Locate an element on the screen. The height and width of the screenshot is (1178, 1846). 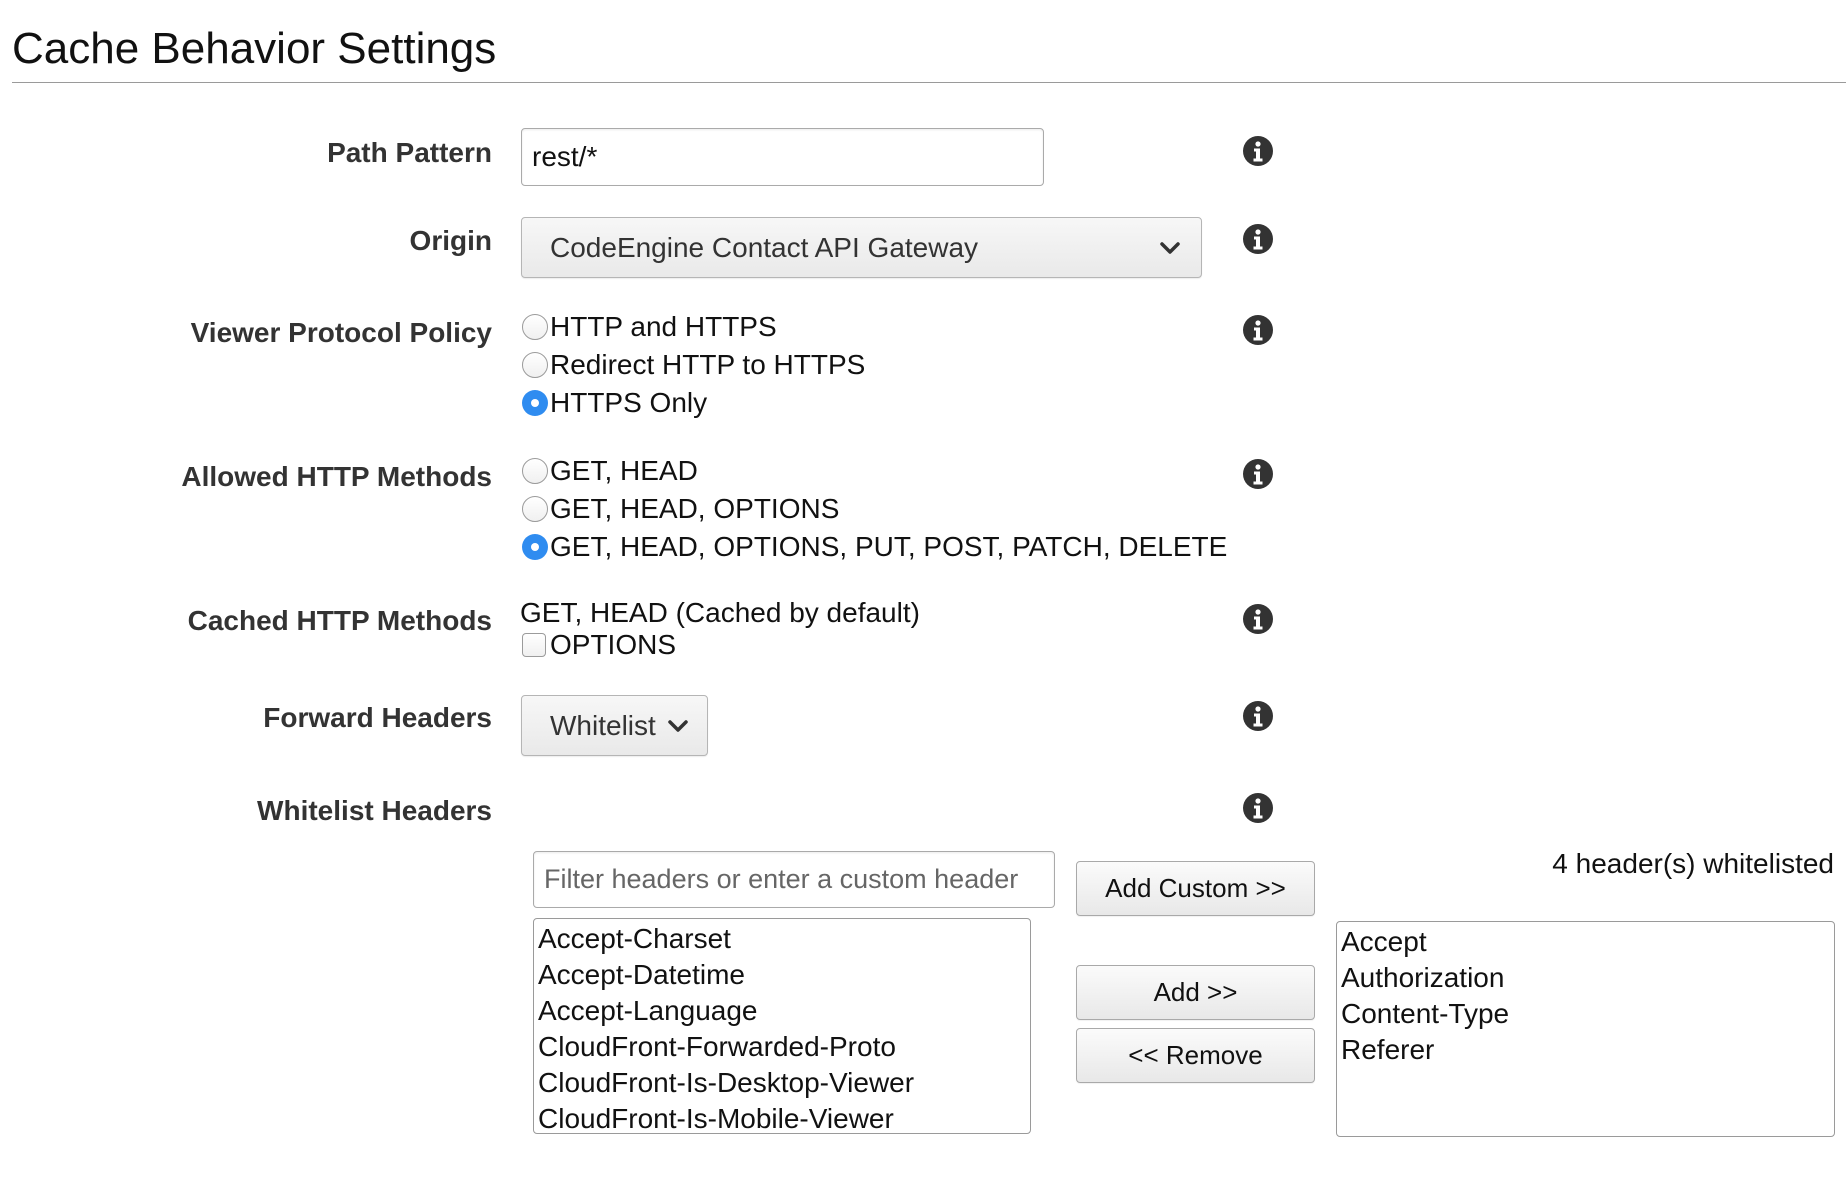
cached-methods-options-checkbox-row: OPTIONS is located at coordinates (599, 645).